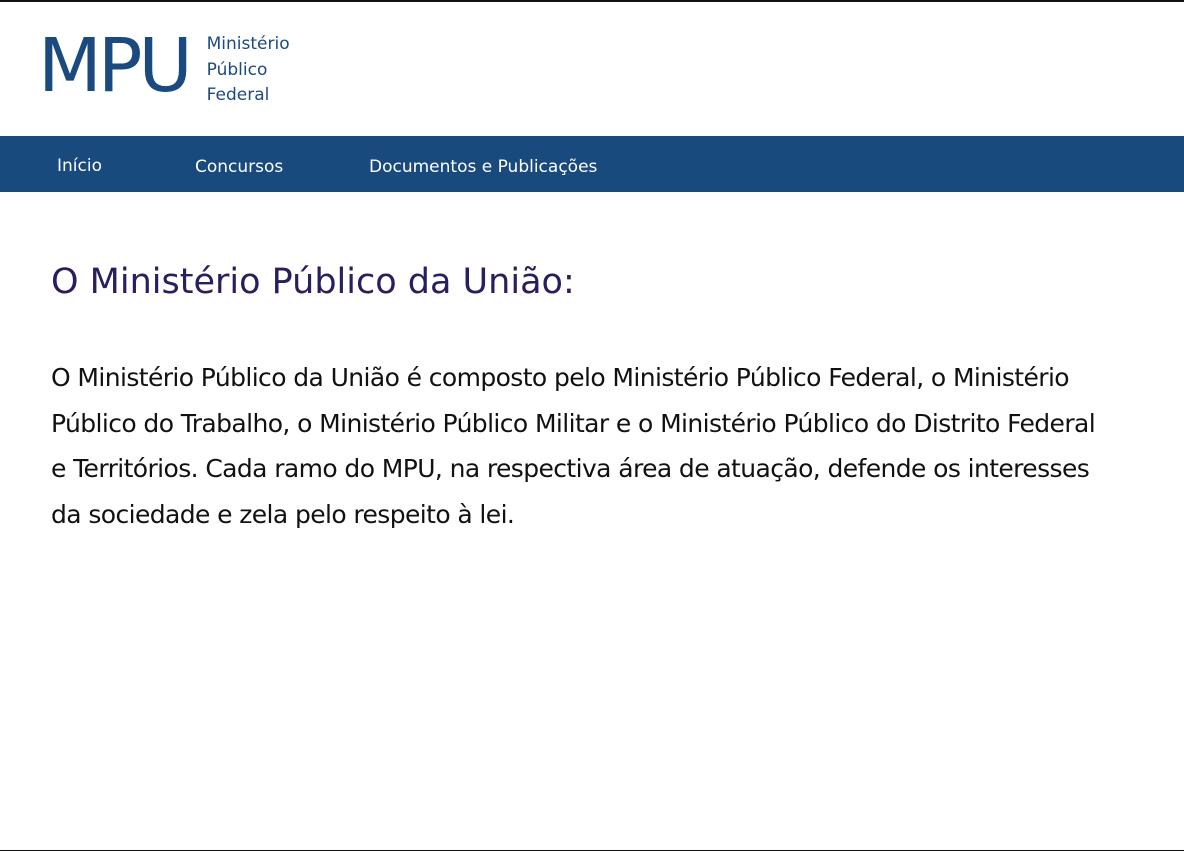  I want to click on logo-line-3: Federal, so click(238, 95).